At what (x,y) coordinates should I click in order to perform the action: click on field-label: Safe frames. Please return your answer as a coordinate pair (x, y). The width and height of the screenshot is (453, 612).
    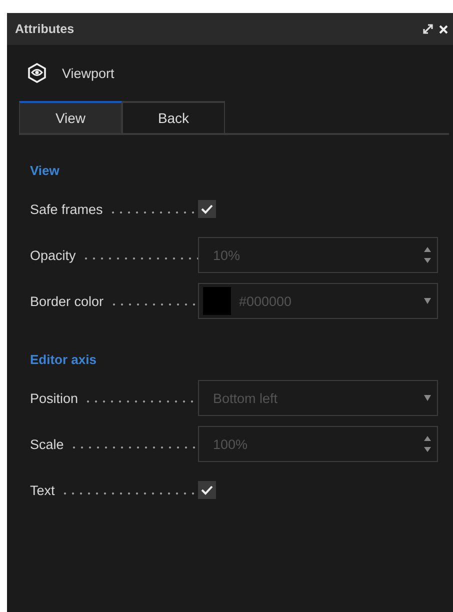
    Looking at the image, I should click on (66, 209).